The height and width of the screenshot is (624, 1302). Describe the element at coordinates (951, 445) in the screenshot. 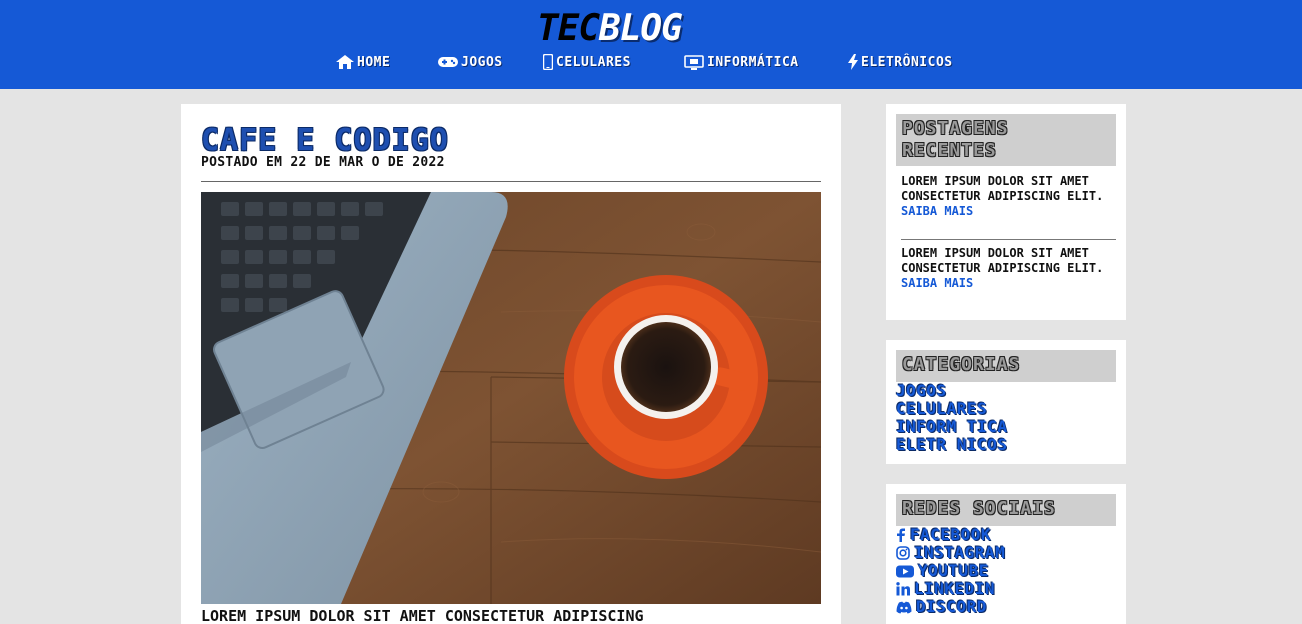

I see `category-link-eletronicos: ELETR NICOS` at that location.